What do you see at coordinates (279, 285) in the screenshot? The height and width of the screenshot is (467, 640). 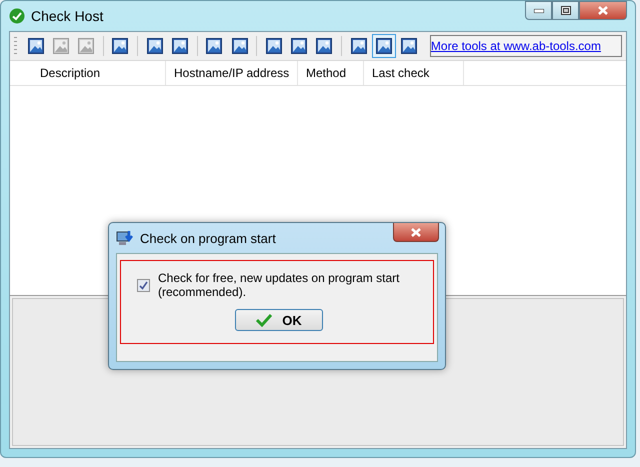 I see `checkbox-label: Check for free, new updates on program start (recommended).` at bounding box center [279, 285].